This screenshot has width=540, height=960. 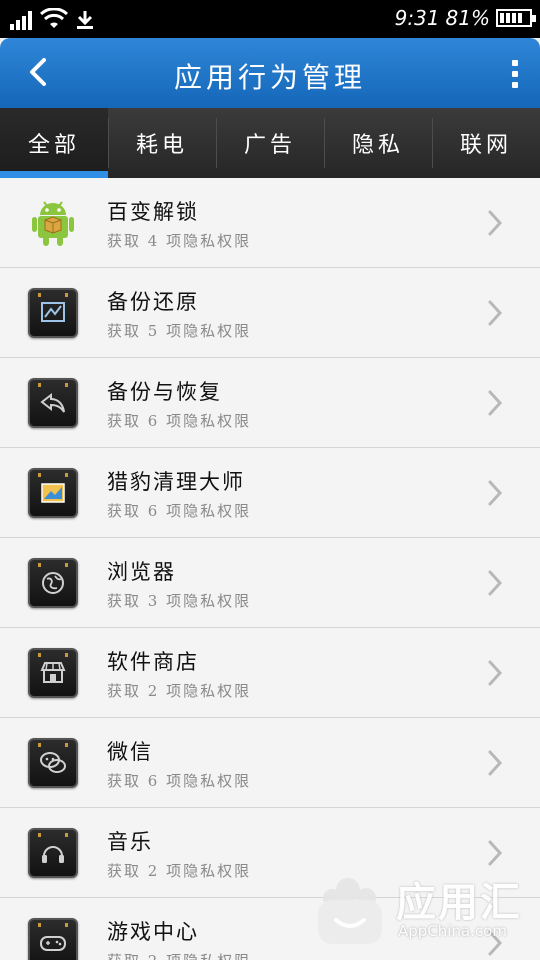 I want to click on appchina-logo-icon, so click(x=350, y=911).